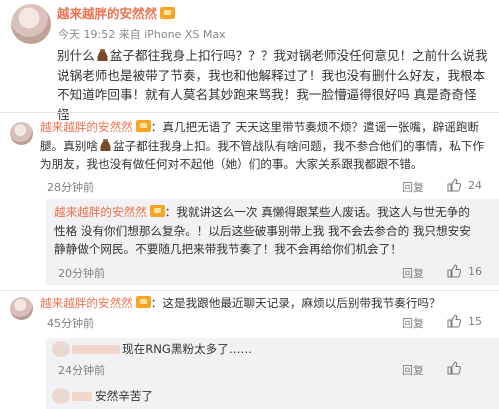  I want to click on comment-3-time: 45分钟前, so click(70, 323).